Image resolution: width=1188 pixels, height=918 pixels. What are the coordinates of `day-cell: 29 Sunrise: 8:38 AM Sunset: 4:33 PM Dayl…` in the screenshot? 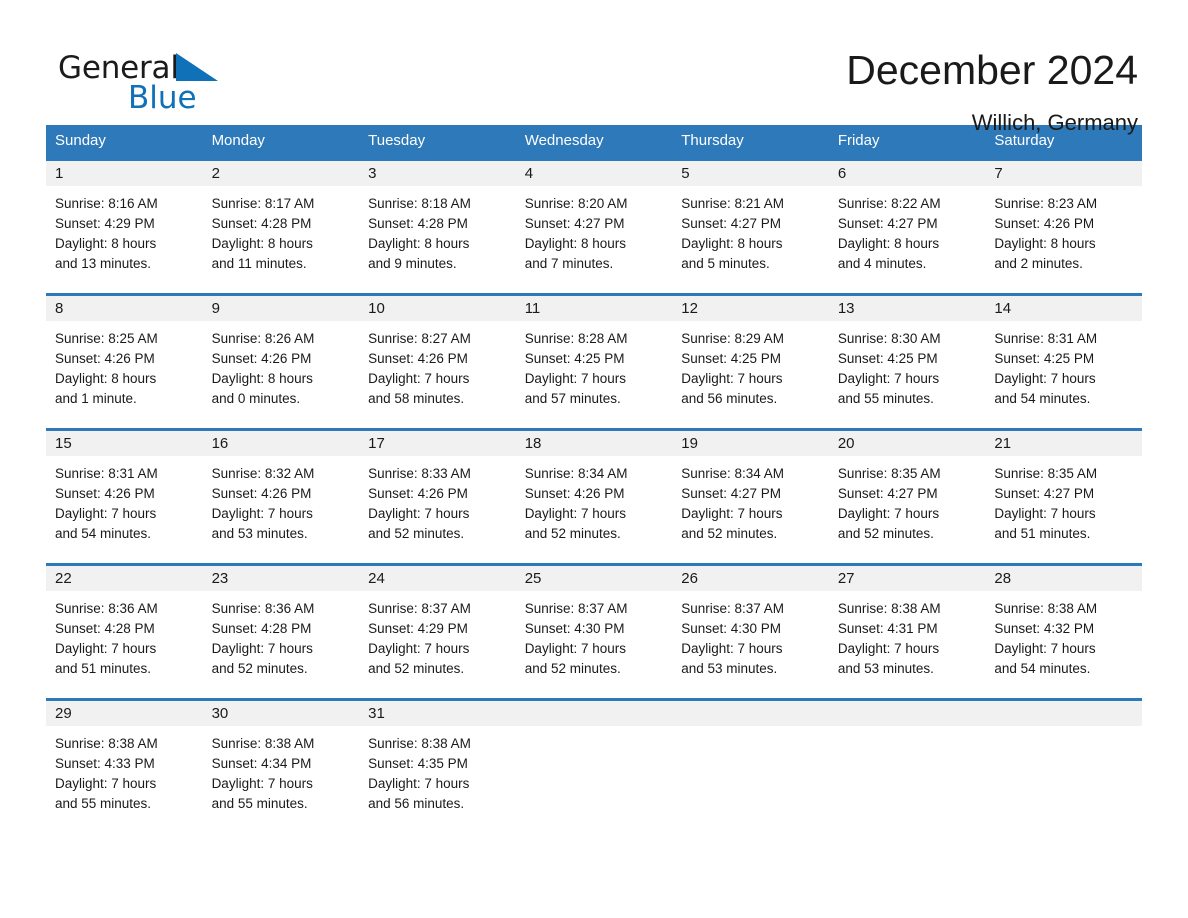 It's located at (124, 765).